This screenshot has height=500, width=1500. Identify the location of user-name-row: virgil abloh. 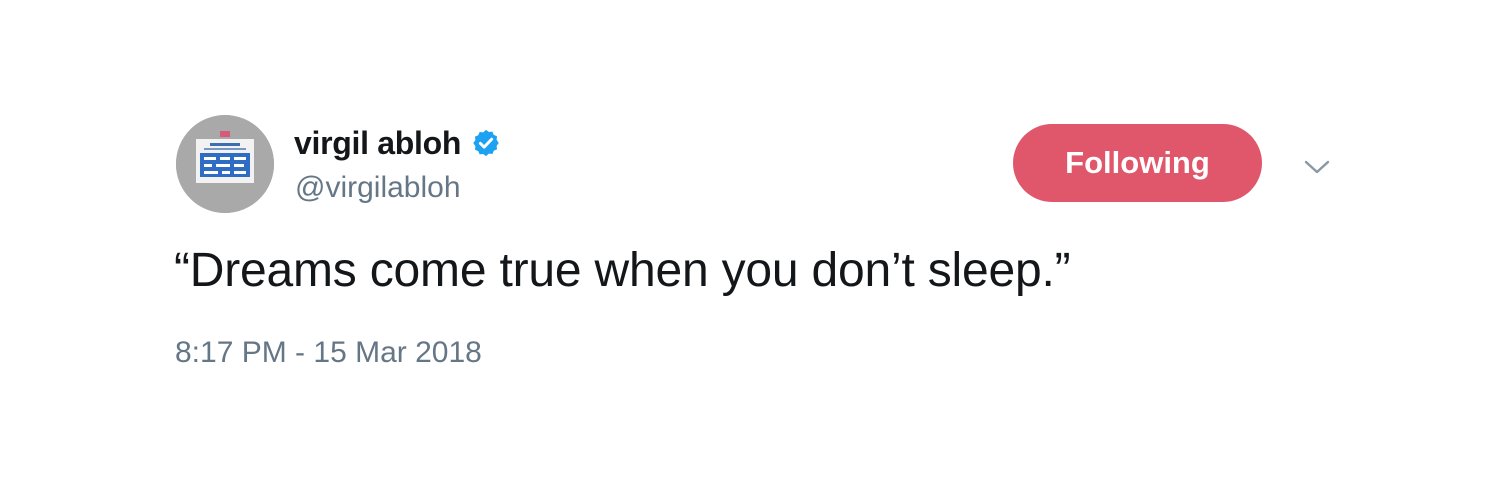
(397, 143).